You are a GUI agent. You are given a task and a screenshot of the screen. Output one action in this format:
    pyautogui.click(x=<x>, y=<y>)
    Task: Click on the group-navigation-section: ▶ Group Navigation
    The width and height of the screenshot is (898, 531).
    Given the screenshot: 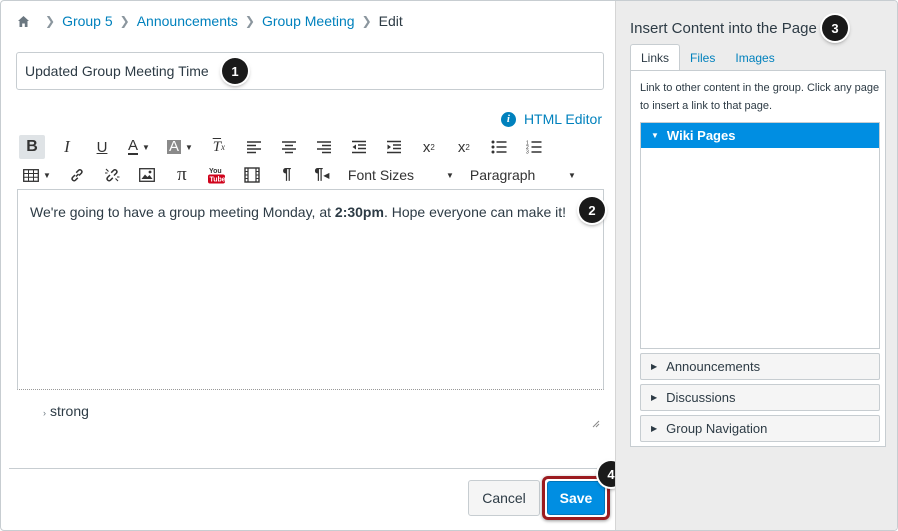 What is the action you would take?
    pyautogui.click(x=760, y=428)
    